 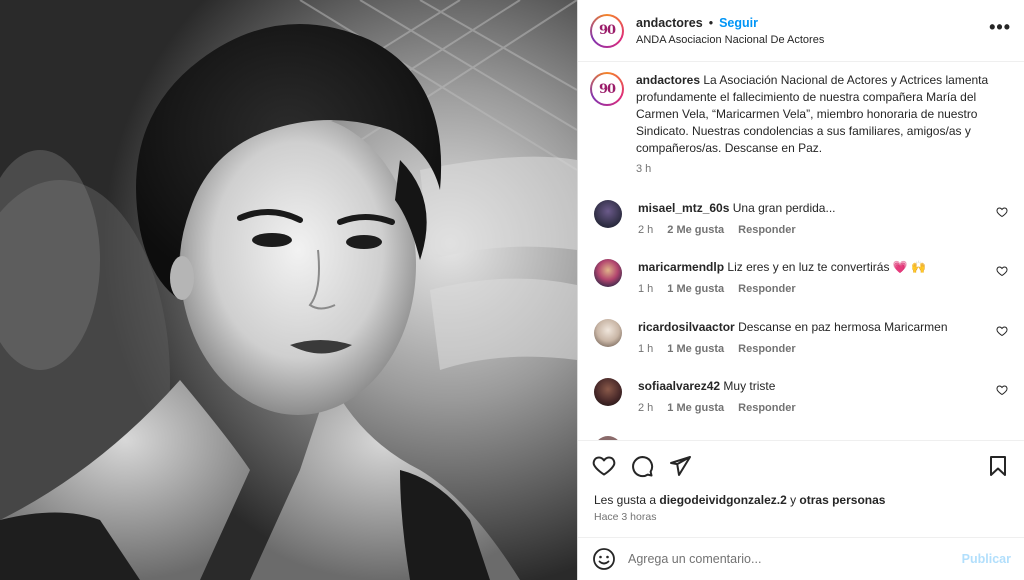 I want to click on account-avatar: 90, so click(x=607, y=30).